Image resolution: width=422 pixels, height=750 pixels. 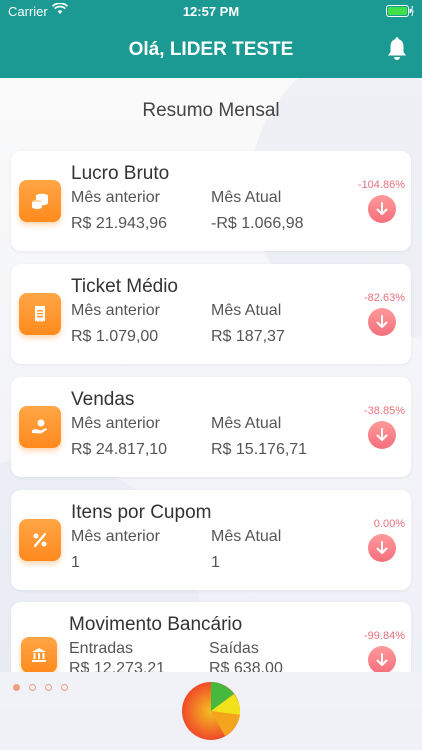 I want to click on previous-month-value: R$ 21.943,96, so click(x=119, y=223).